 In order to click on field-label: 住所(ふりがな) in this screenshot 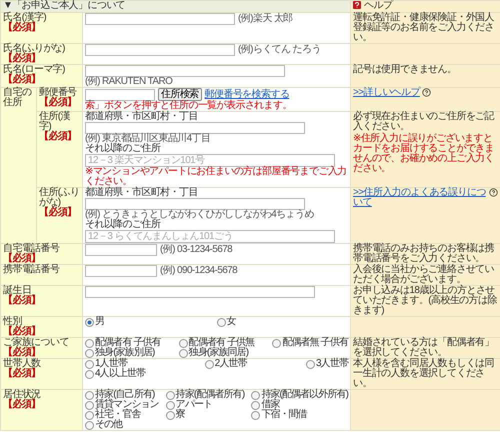, I will do `click(59, 198)`.